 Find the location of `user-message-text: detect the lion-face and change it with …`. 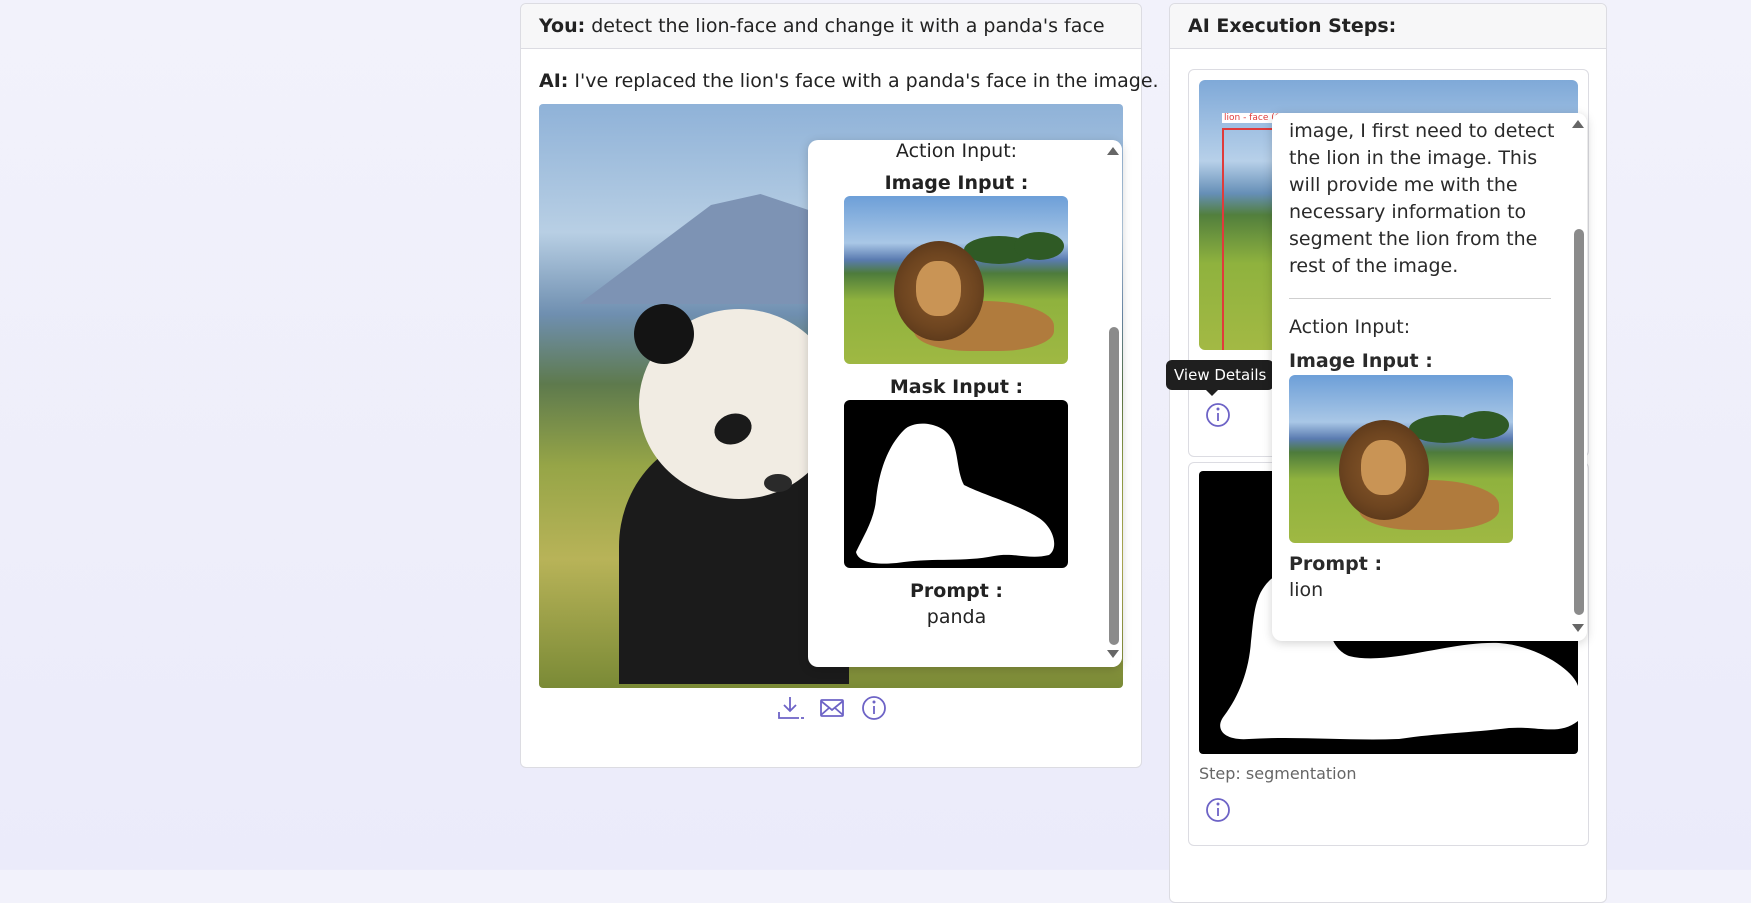

user-message-text: detect the lion-face and change it with … is located at coordinates (848, 26).